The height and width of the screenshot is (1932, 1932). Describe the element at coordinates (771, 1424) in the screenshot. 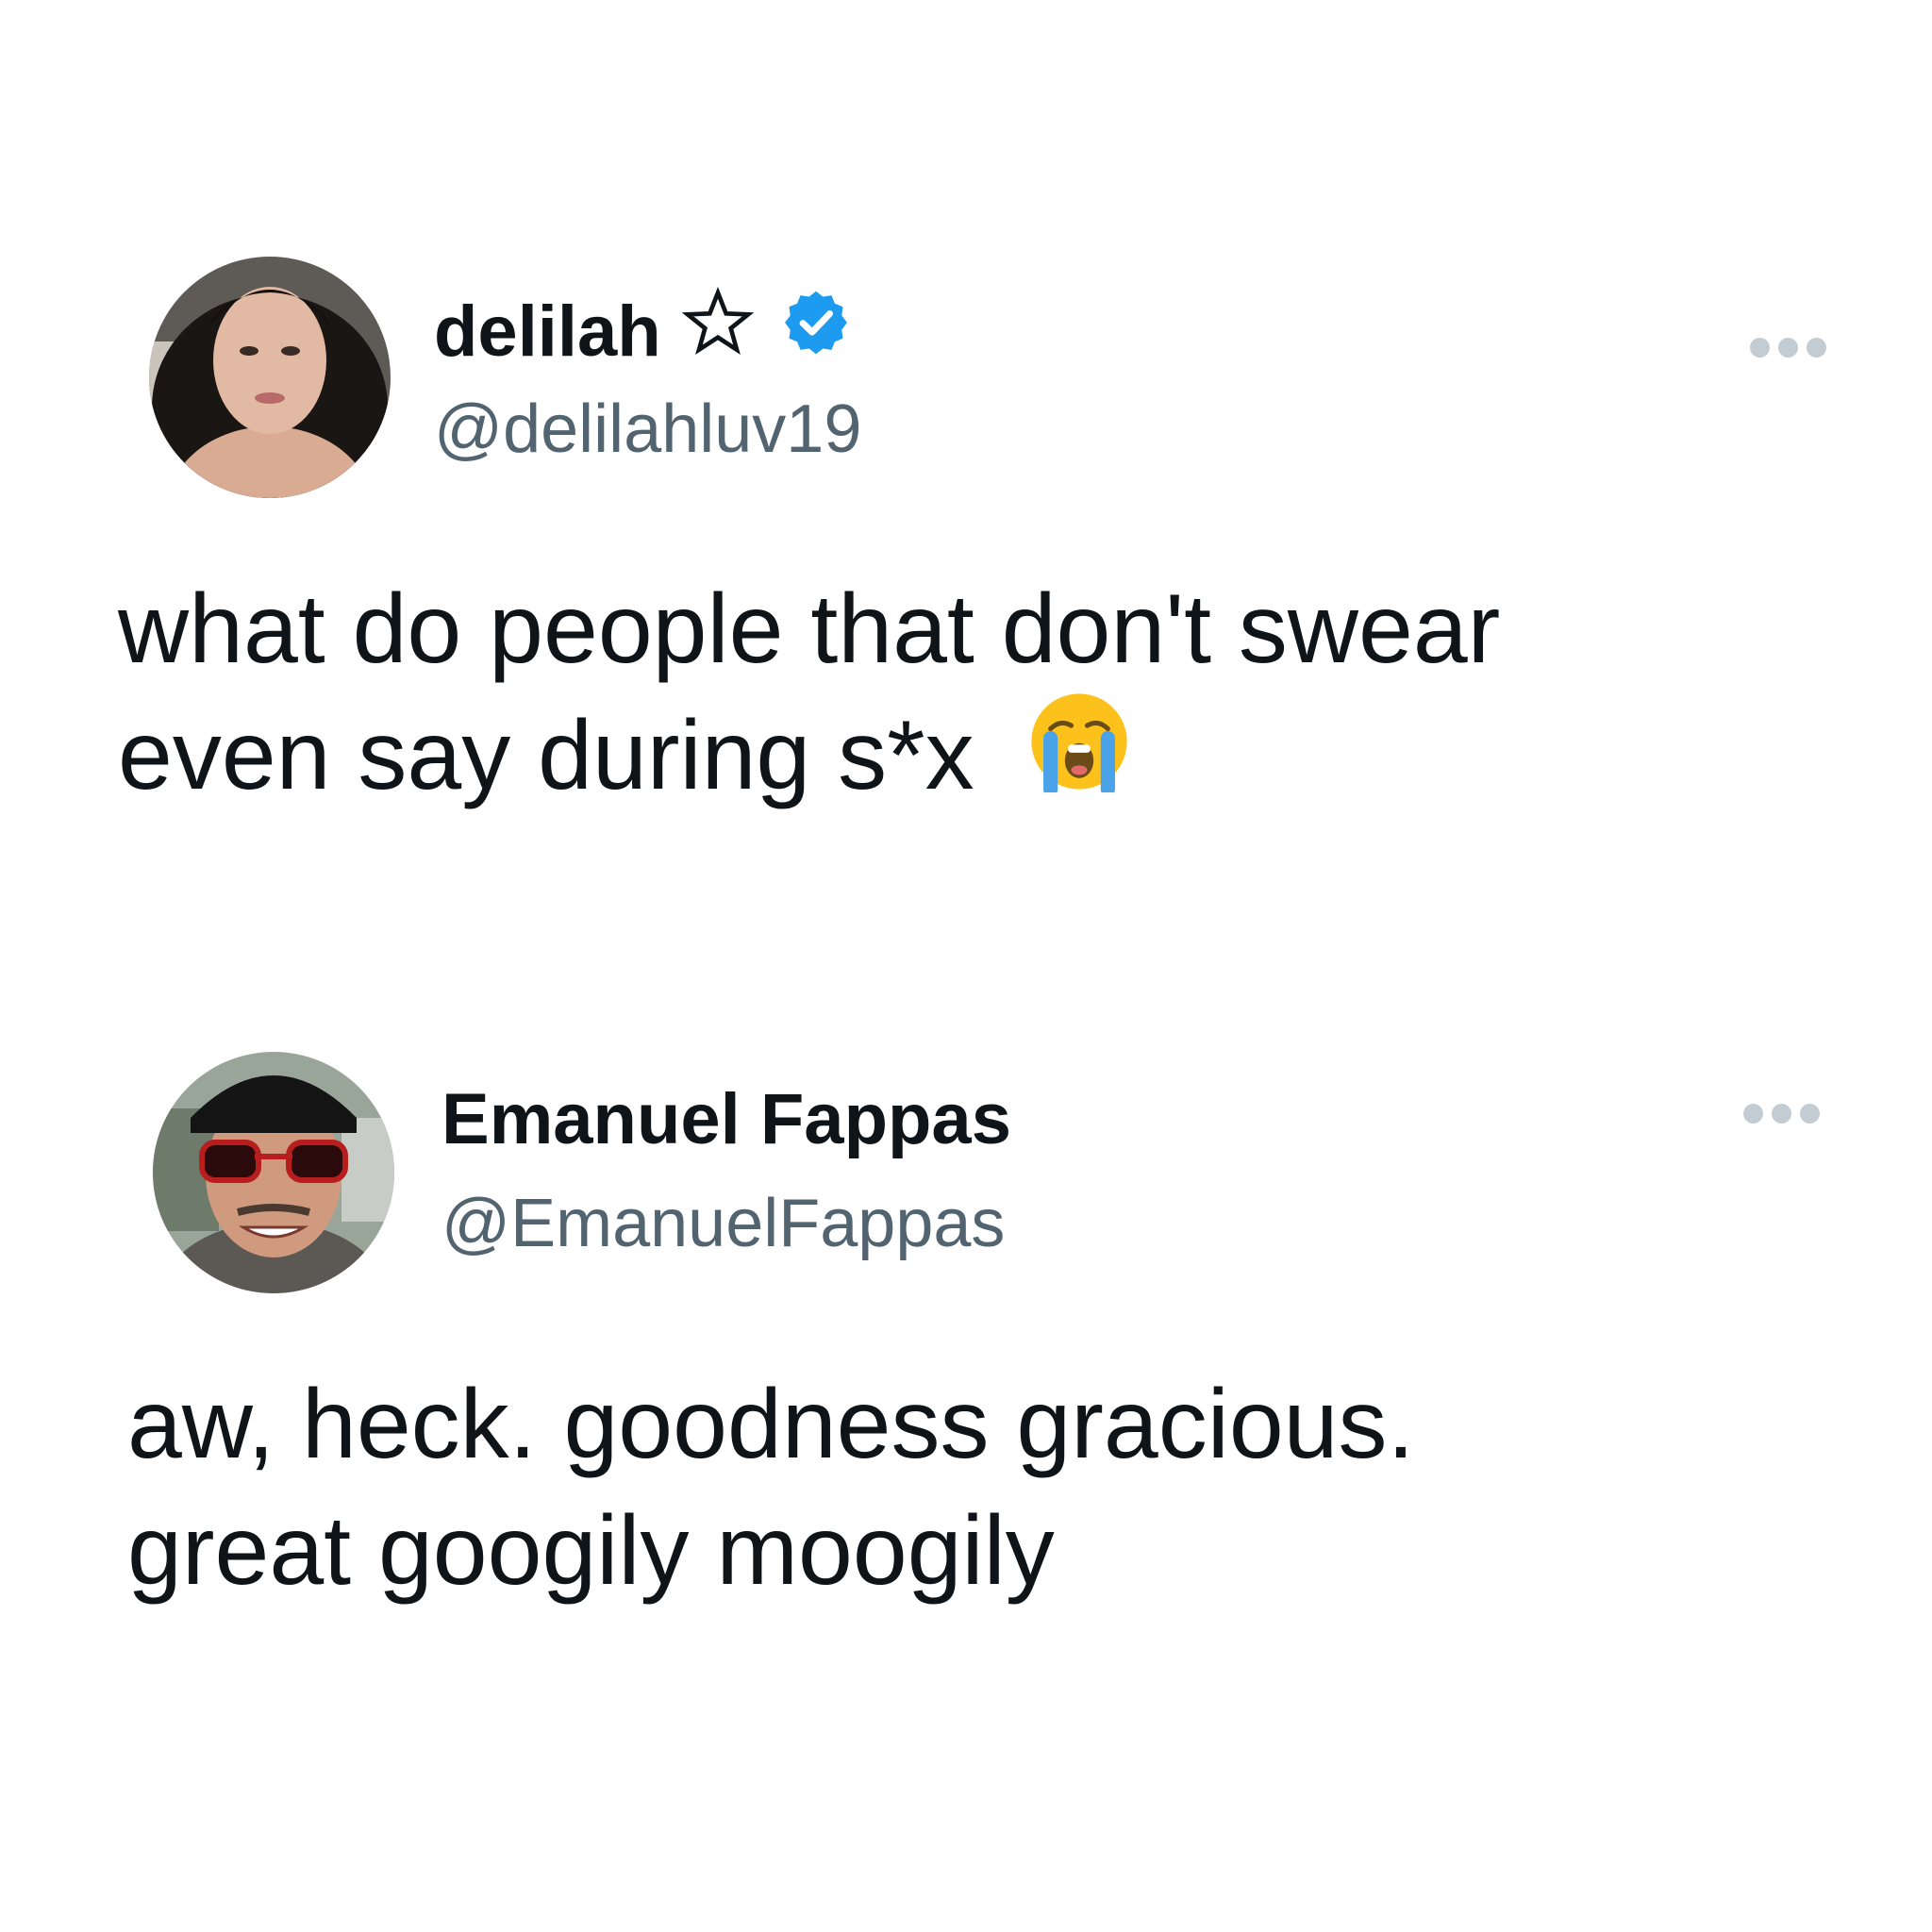

I see `tweet-text-line-1: aw, heck. goodness gracious.` at that location.